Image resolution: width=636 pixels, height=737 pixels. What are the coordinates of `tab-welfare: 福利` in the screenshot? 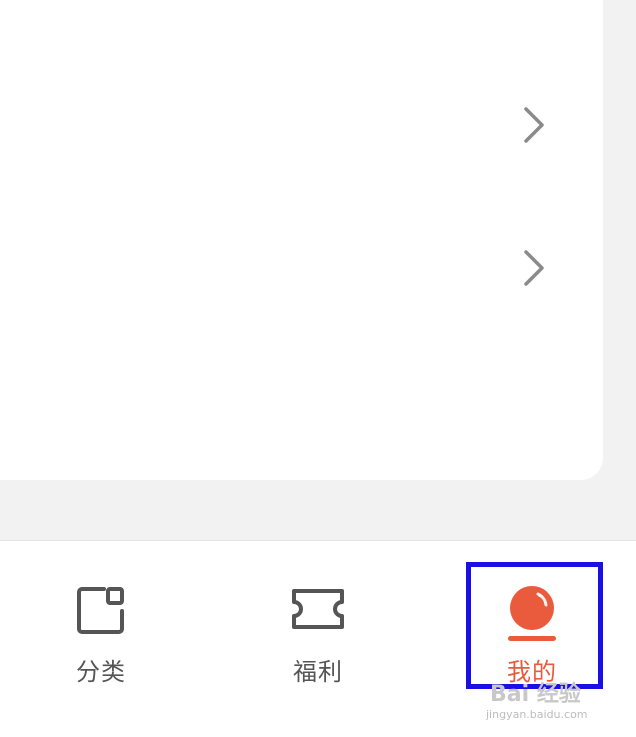 It's located at (318, 621).